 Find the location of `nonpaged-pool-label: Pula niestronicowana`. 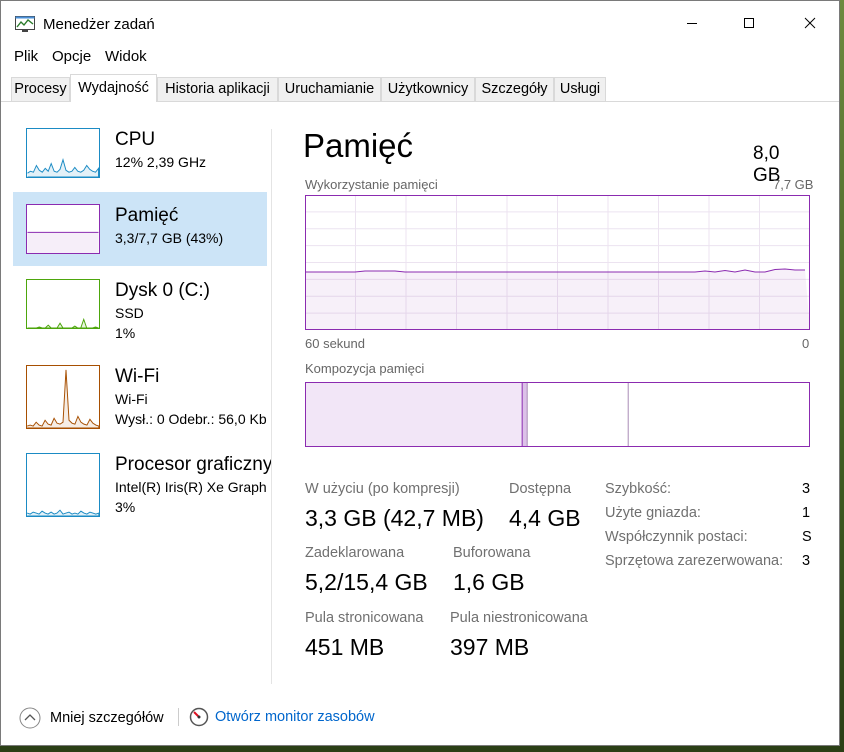

nonpaged-pool-label: Pula niestronicowana is located at coordinates (519, 618).